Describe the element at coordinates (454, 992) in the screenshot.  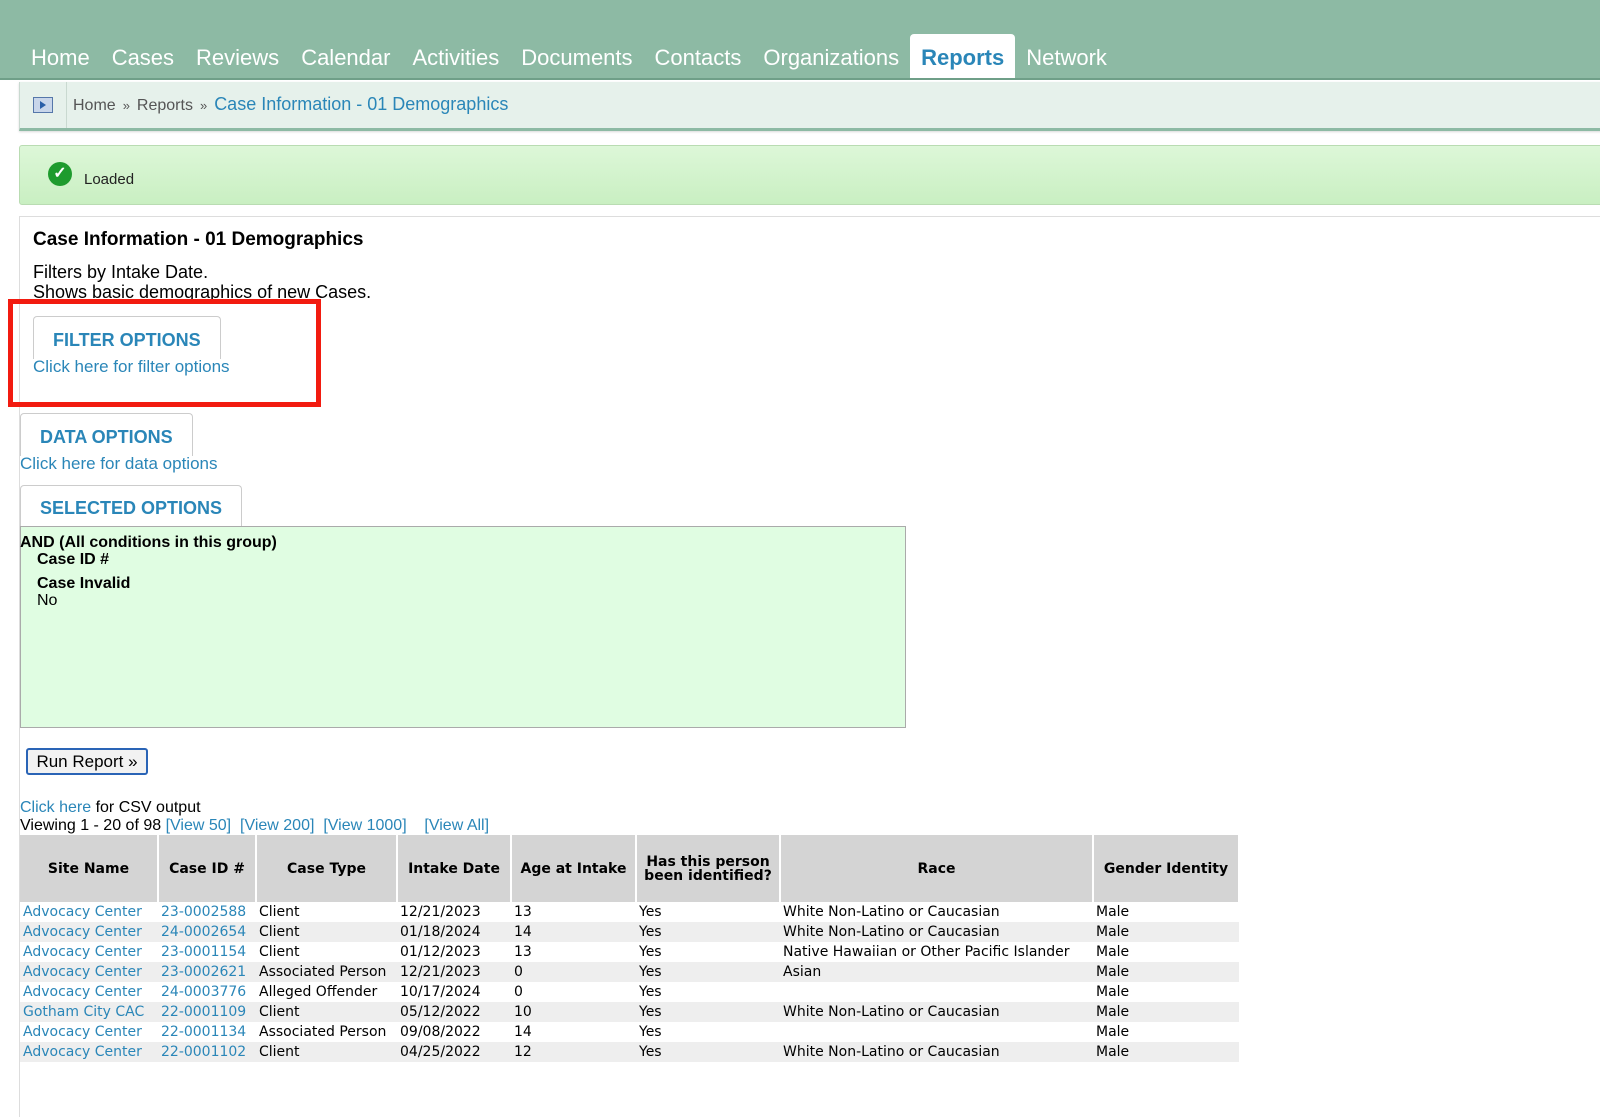
I see `intake-date-cell: 10/17/2024` at that location.